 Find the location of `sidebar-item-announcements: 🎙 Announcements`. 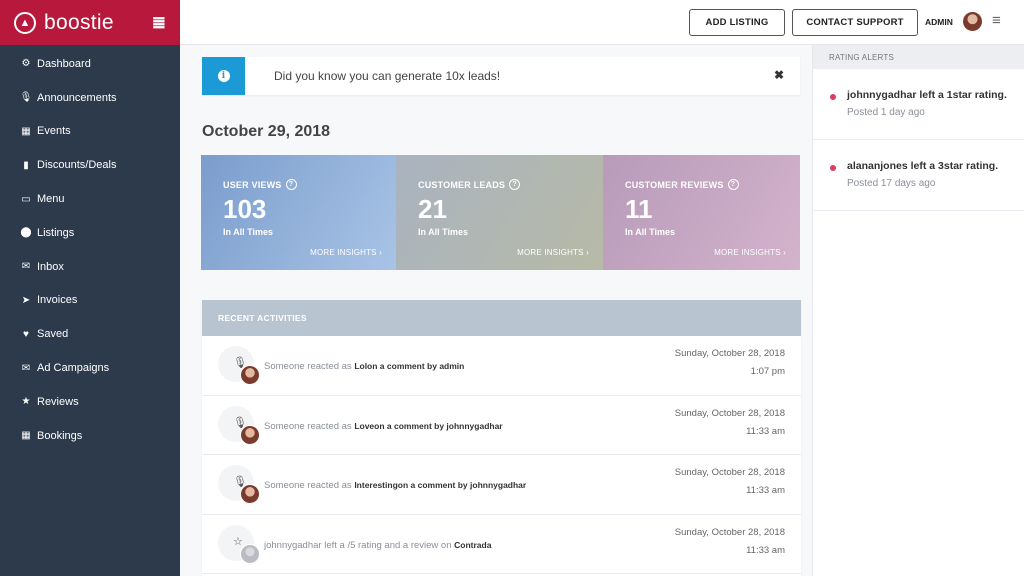

sidebar-item-announcements: 🎙 Announcements is located at coordinates (90, 98).